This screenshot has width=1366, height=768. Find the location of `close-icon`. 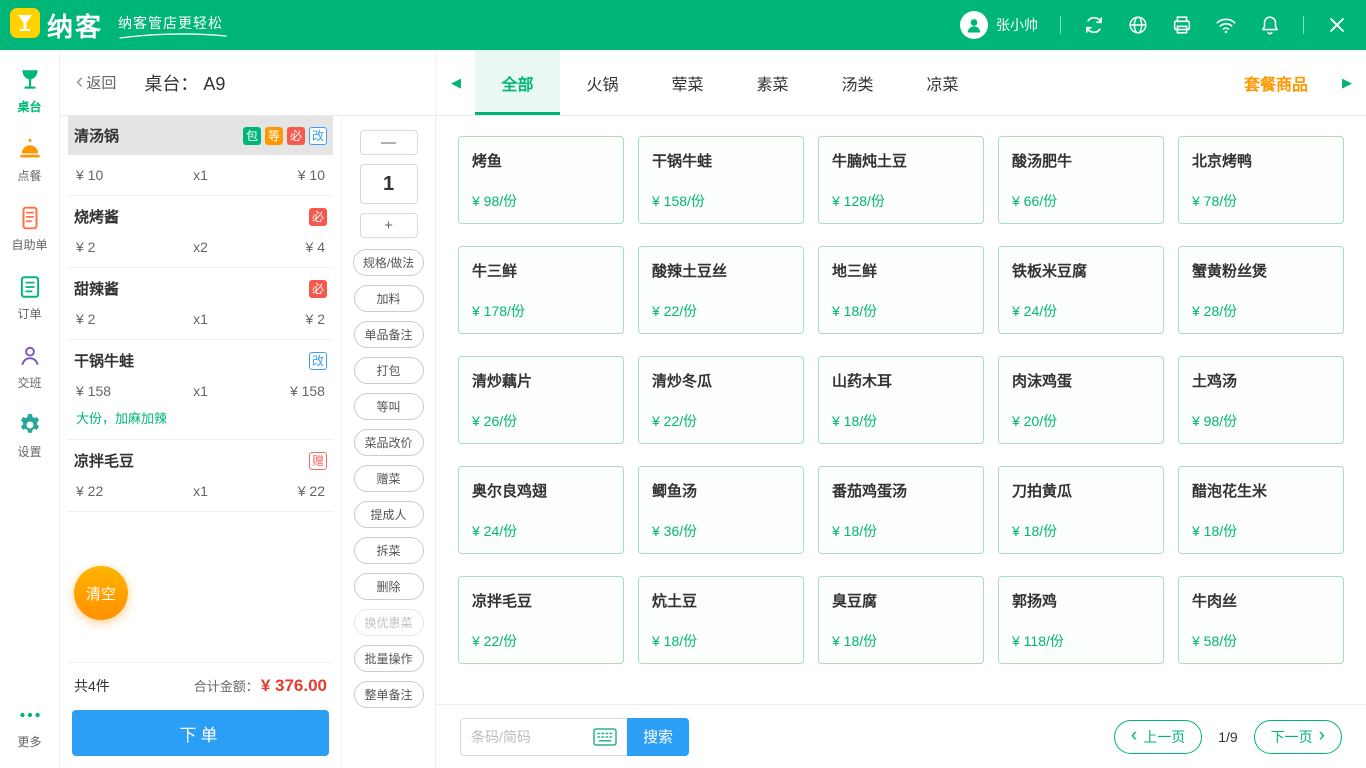

close-icon is located at coordinates (1337, 25).